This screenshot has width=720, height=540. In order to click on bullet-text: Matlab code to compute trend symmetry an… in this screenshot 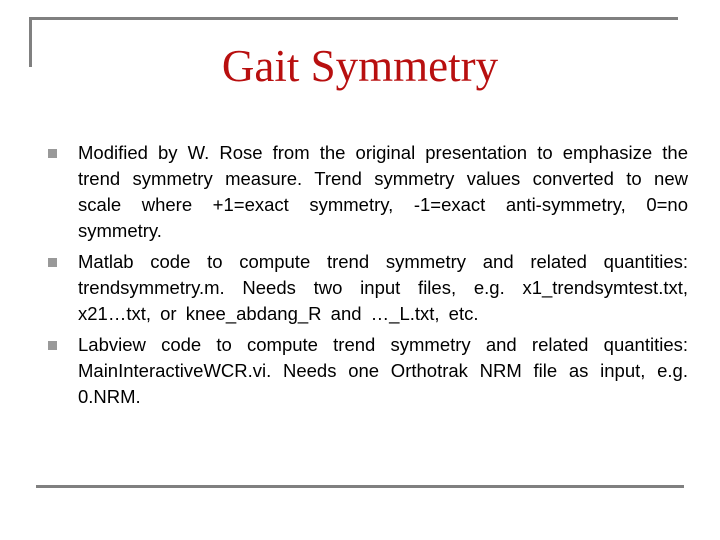, I will do `click(383, 287)`.